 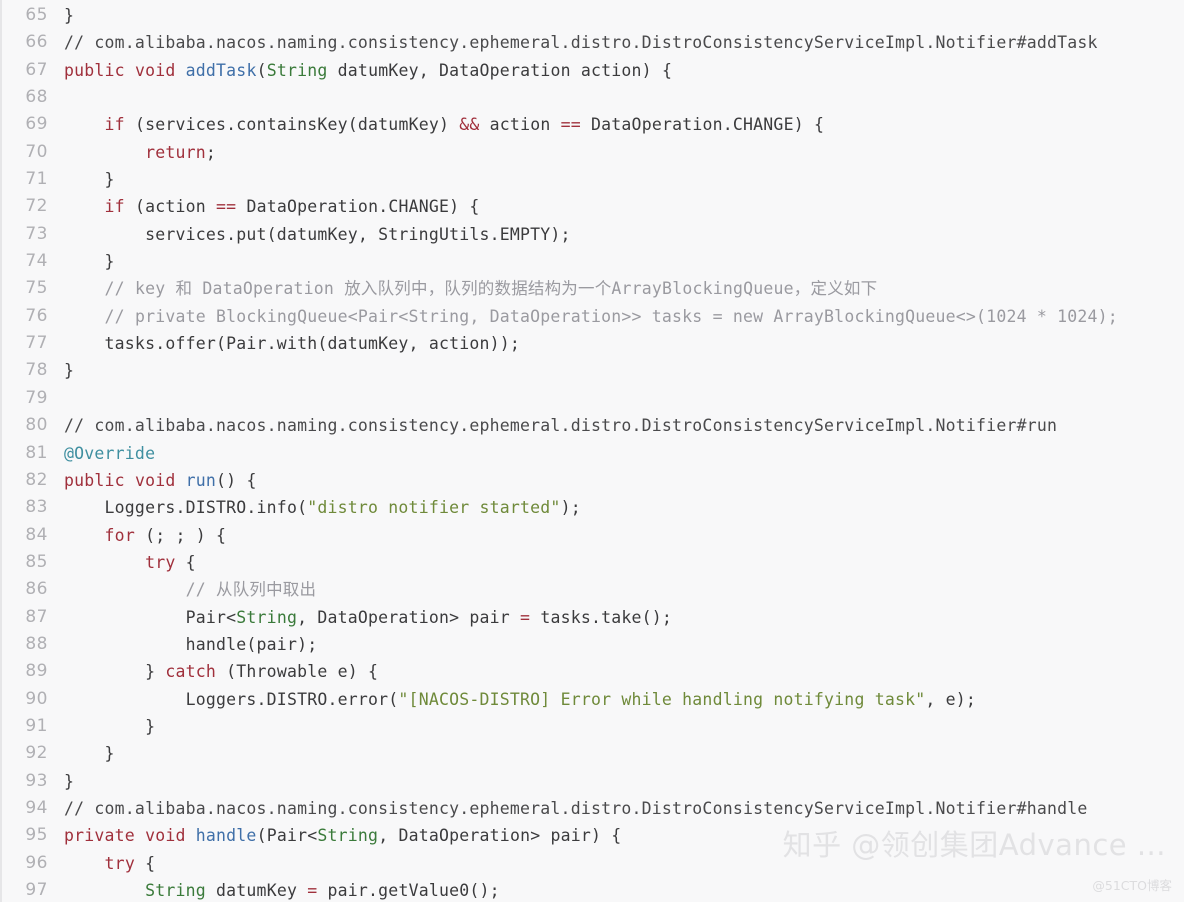 I want to click on code-token: catch, so click(x=191, y=672).